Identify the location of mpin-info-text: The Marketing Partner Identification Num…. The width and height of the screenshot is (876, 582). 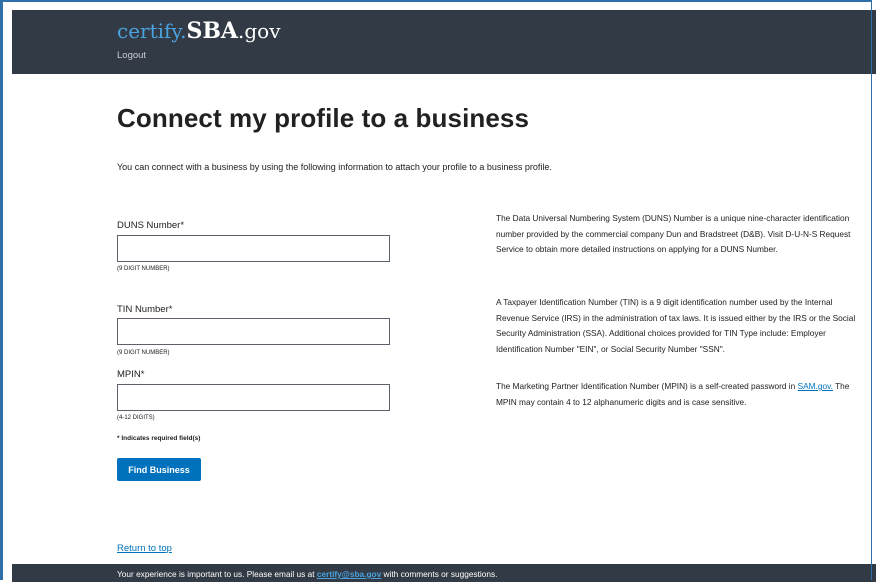
(647, 386).